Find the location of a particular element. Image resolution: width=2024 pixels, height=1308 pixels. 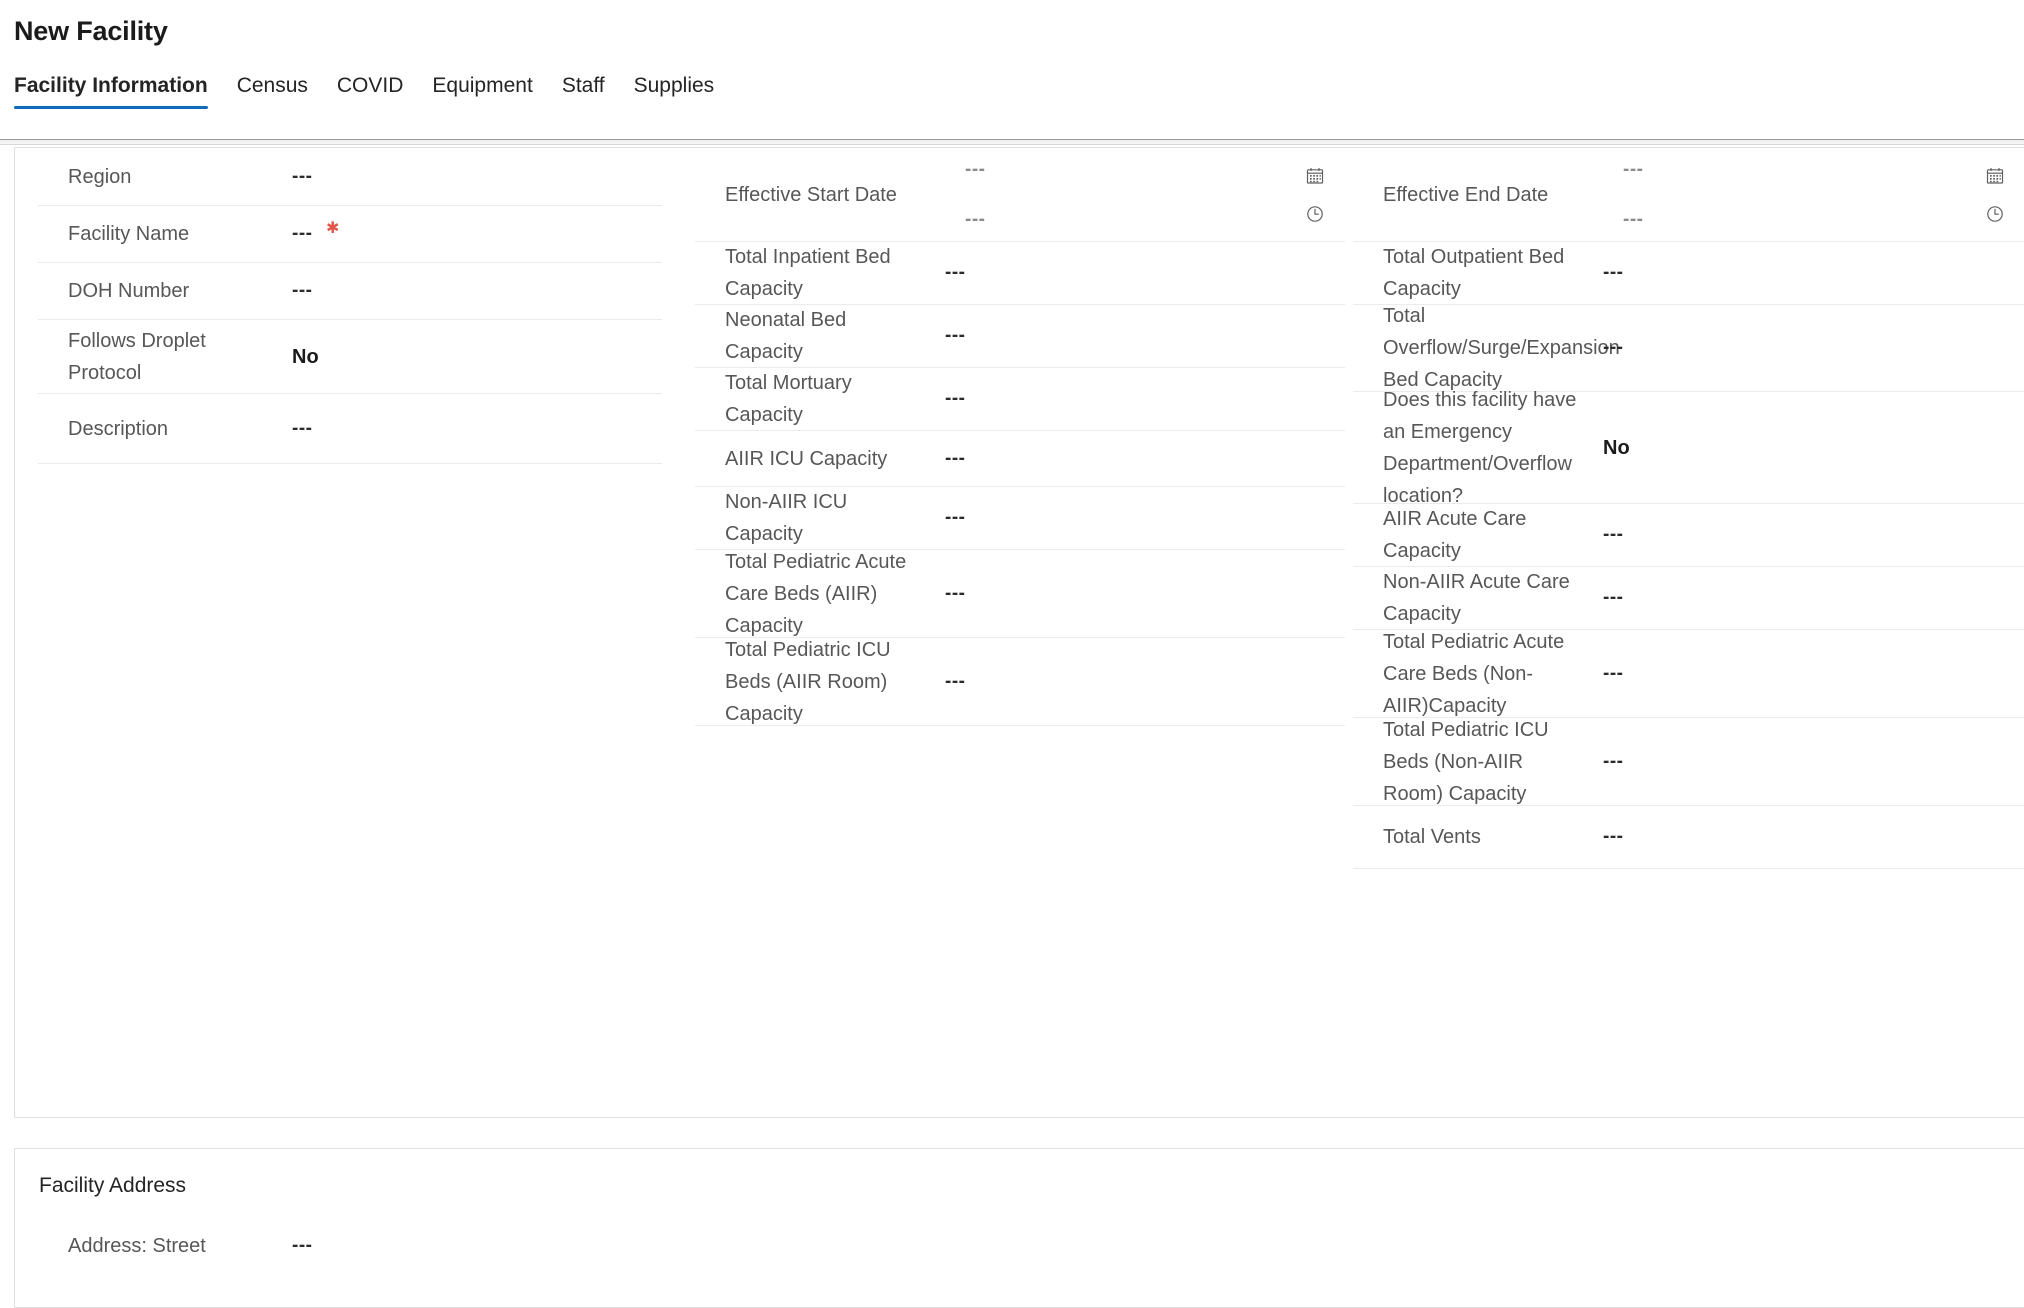

value-has-emergency-department: No is located at coordinates (1616, 448).